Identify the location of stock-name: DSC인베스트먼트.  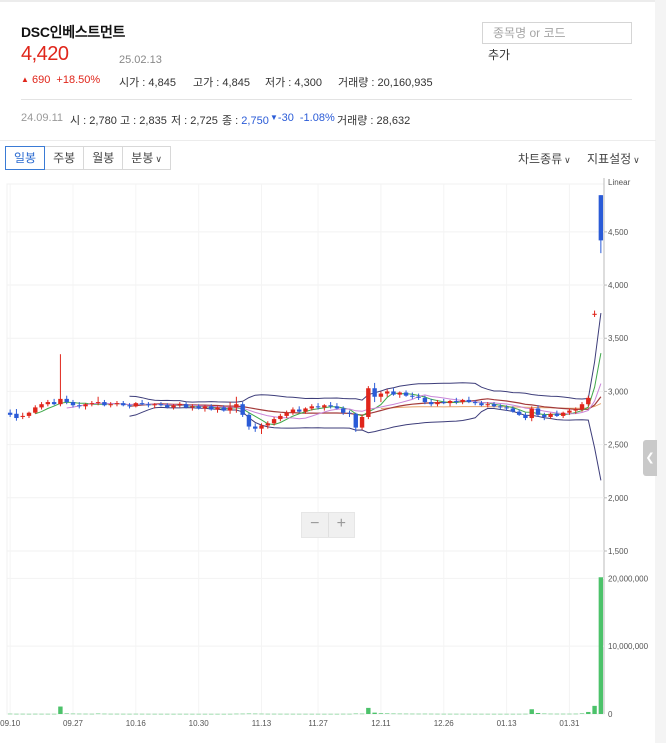
(73, 32).